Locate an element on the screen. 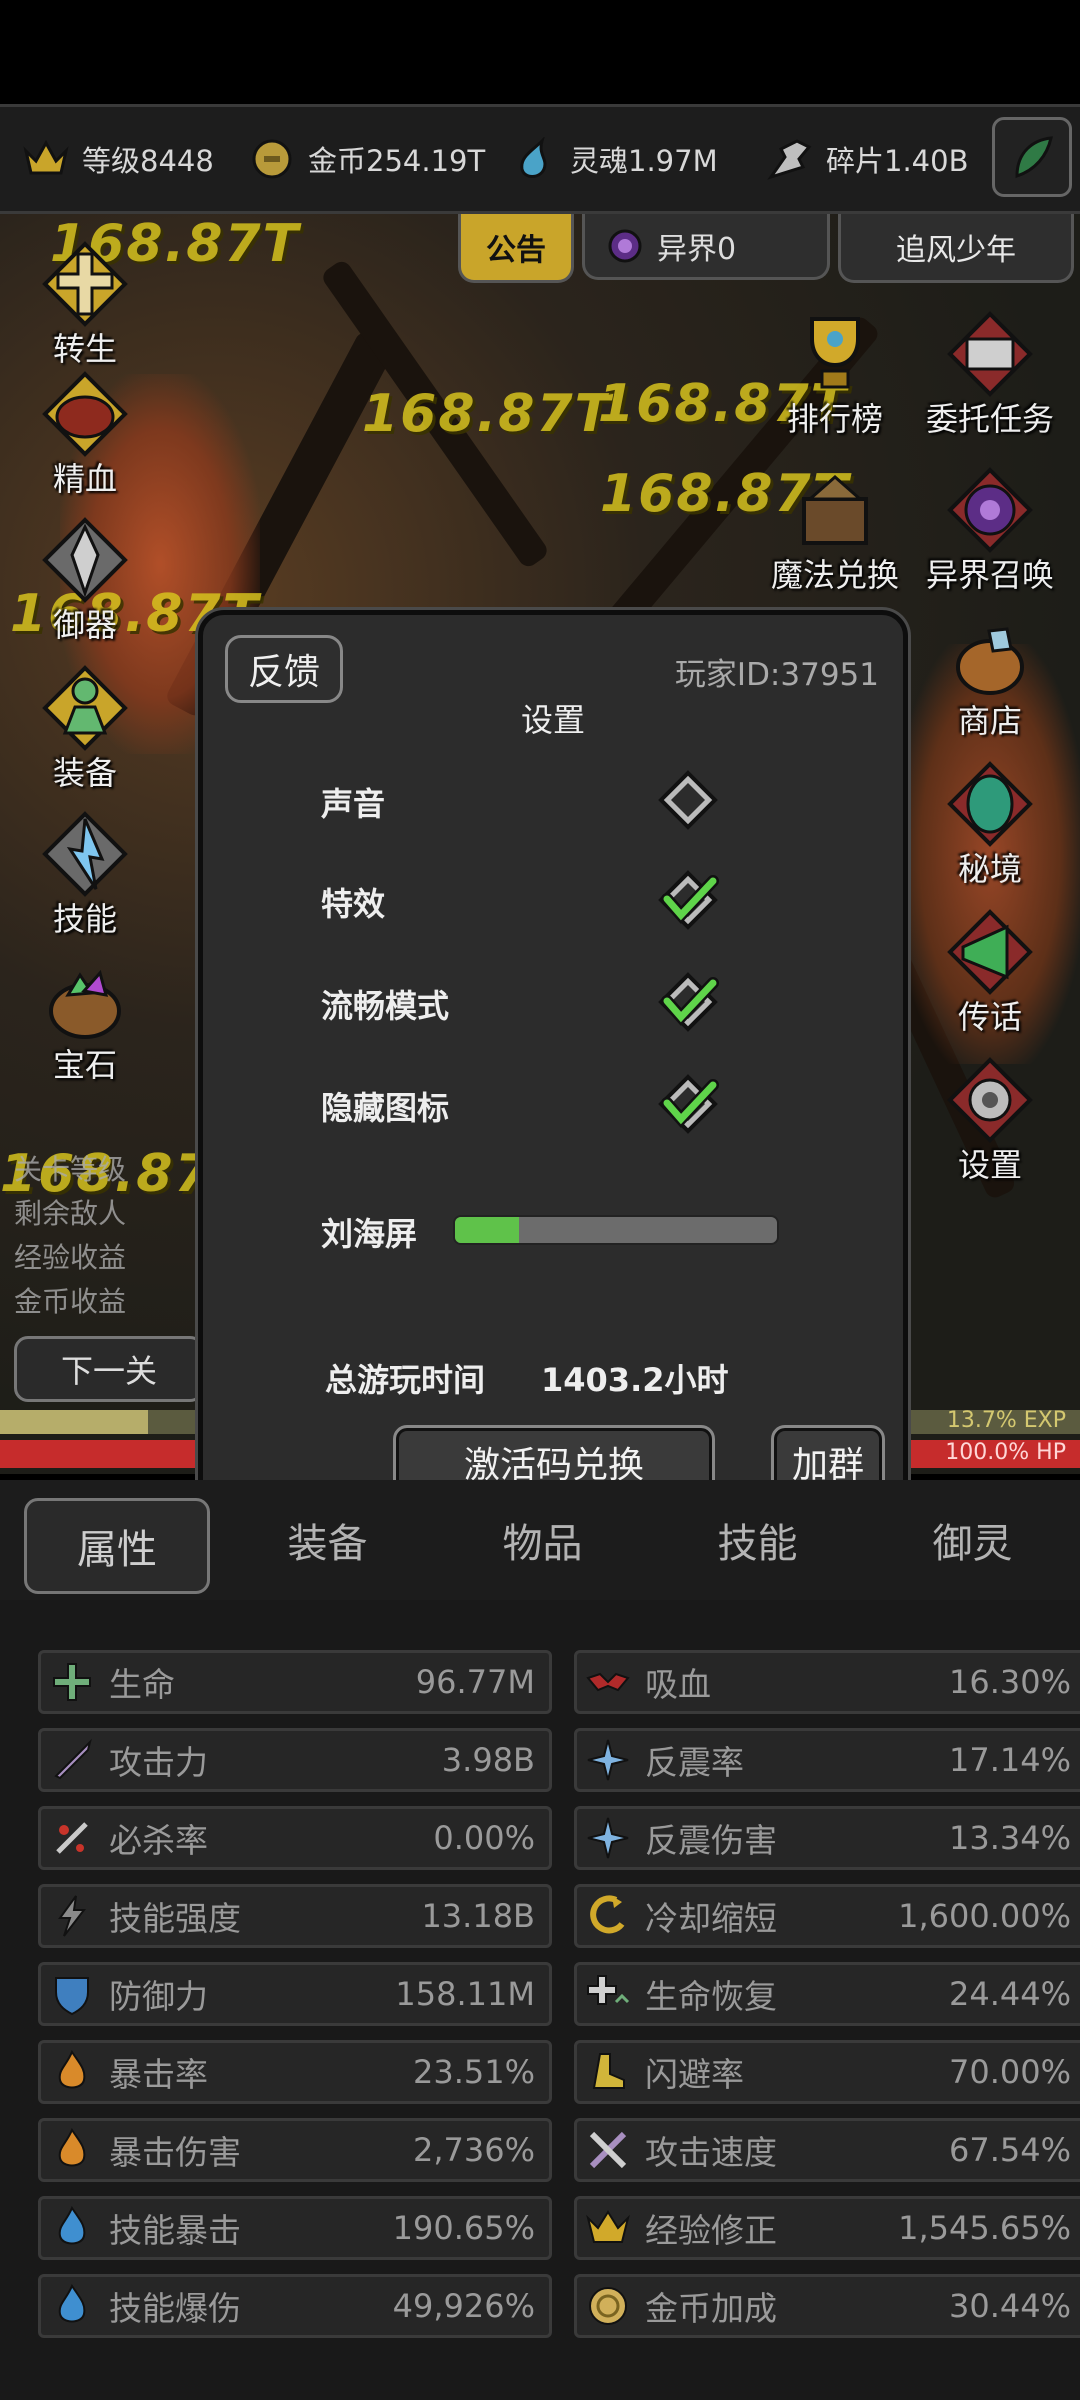 The image size is (1080, 2400). leaf-button is located at coordinates (1032, 157).